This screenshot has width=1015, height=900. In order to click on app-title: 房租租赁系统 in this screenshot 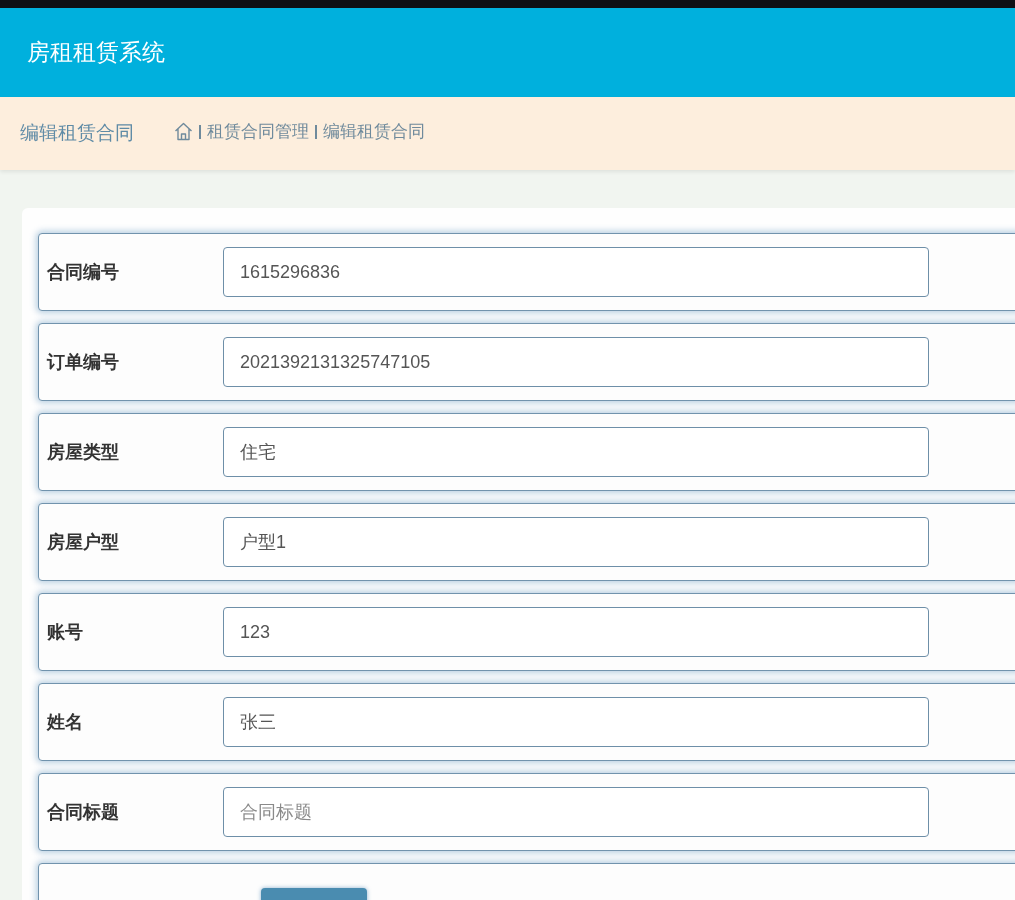, I will do `click(96, 53)`.